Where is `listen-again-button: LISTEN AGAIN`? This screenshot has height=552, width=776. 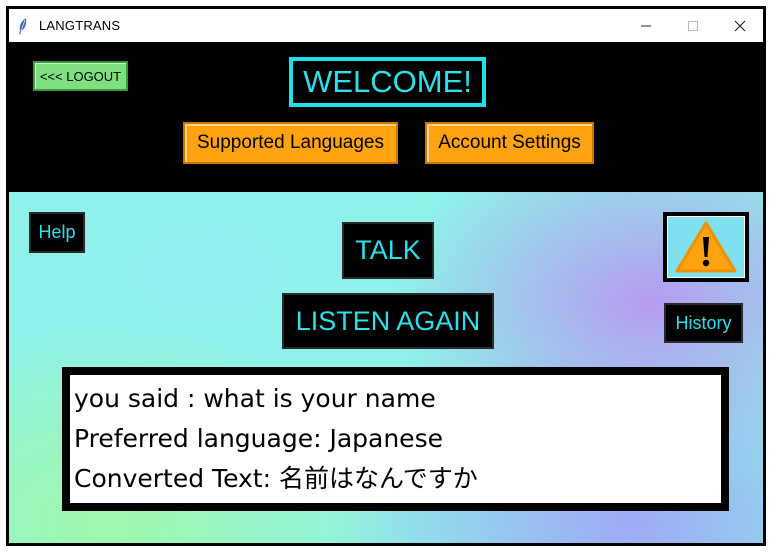
listen-again-button: LISTEN AGAIN is located at coordinates (388, 321).